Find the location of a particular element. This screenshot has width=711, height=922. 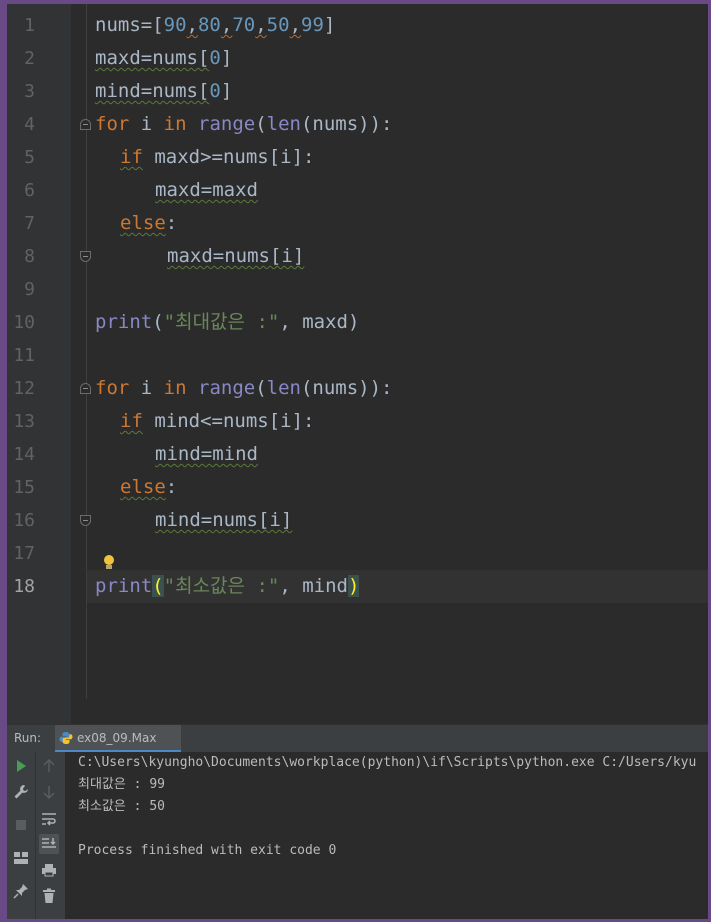

console-line: 최소값은 : 50 is located at coordinates (121, 806).